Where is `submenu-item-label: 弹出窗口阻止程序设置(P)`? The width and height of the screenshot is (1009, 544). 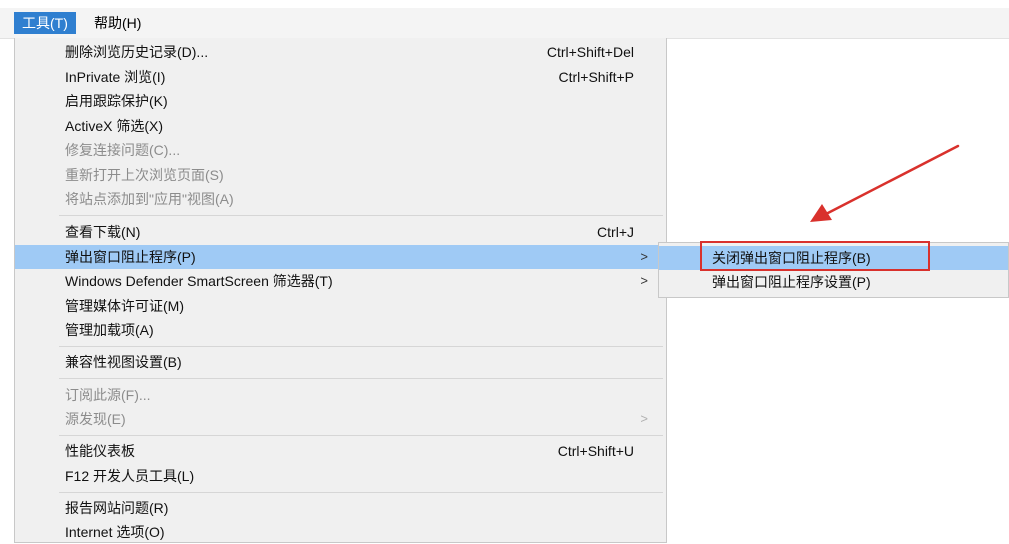 submenu-item-label: 弹出窗口阻止程序设置(P) is located at coordinates (791, 282).